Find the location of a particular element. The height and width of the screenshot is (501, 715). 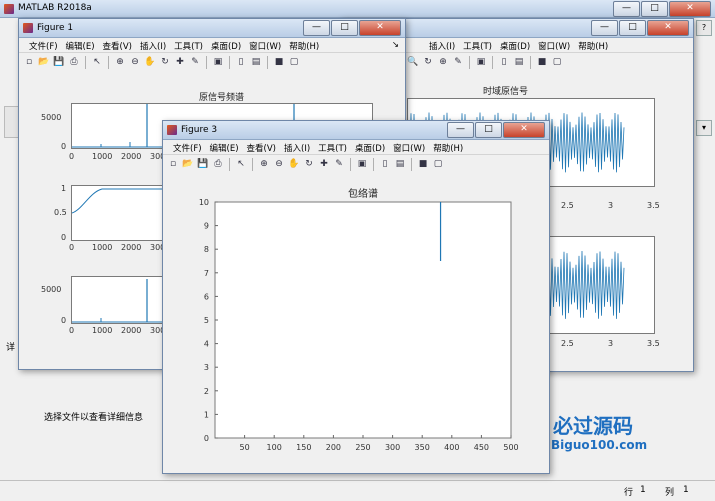

figure1-save-icon: 💾 is located at coordinates (59, 62).